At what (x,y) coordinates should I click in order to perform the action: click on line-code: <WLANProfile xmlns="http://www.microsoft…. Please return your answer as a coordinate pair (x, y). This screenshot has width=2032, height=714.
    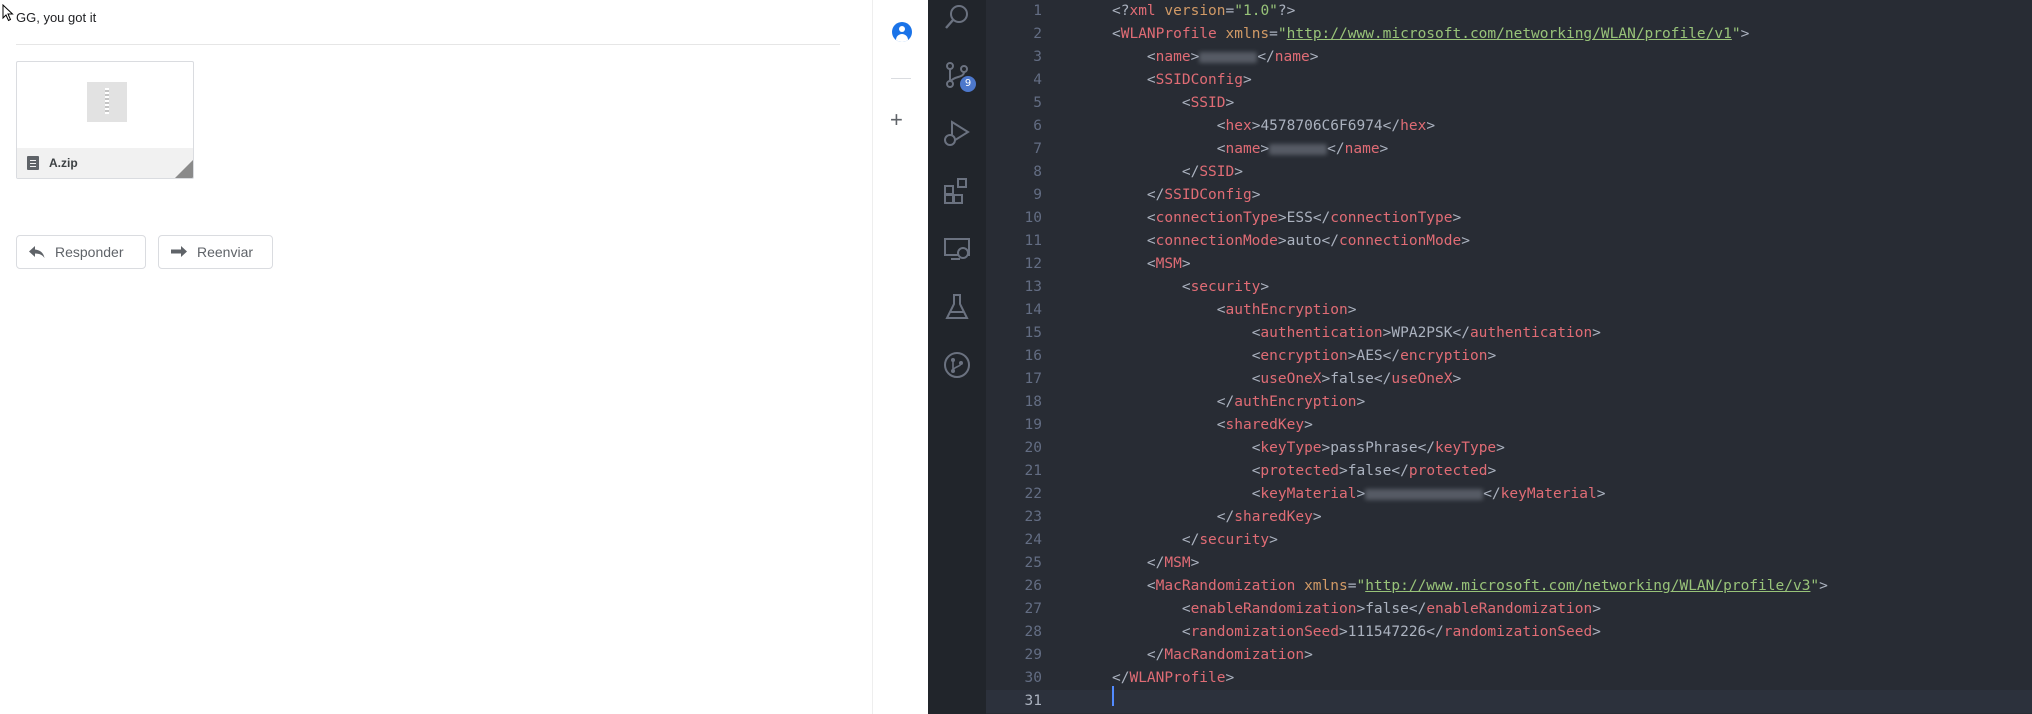
    Looking at the image, I should click on (1430, 34).